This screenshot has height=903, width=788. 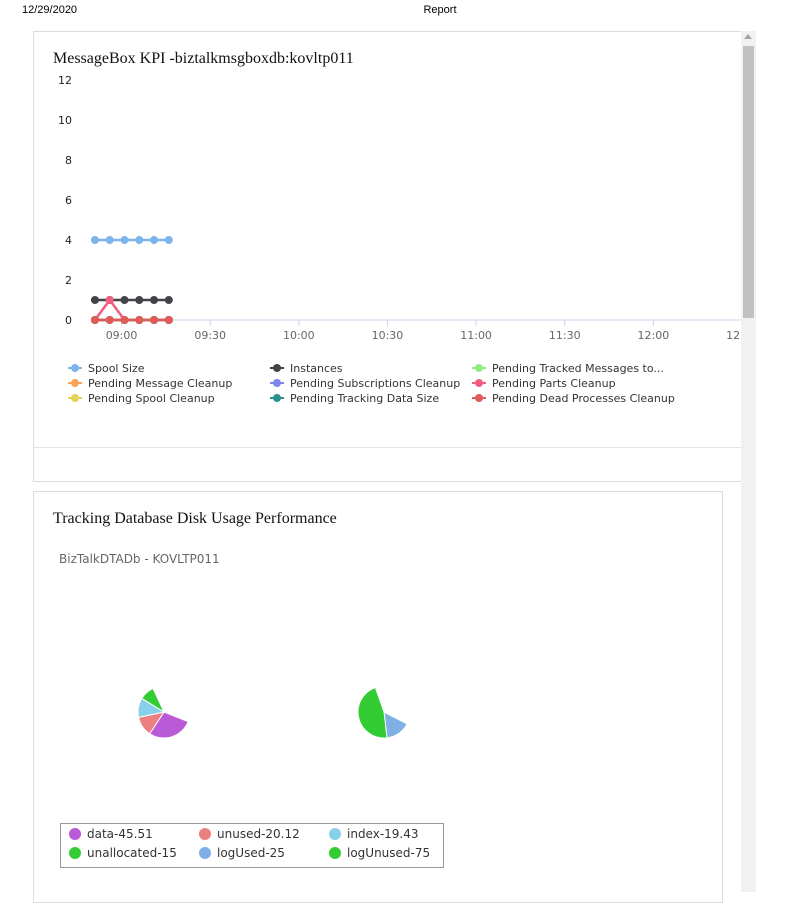 What do you see at coordinates (122, 335) in the screenshot?
I see `x-tick-label: 09:00` at bounding box center [122, 335].